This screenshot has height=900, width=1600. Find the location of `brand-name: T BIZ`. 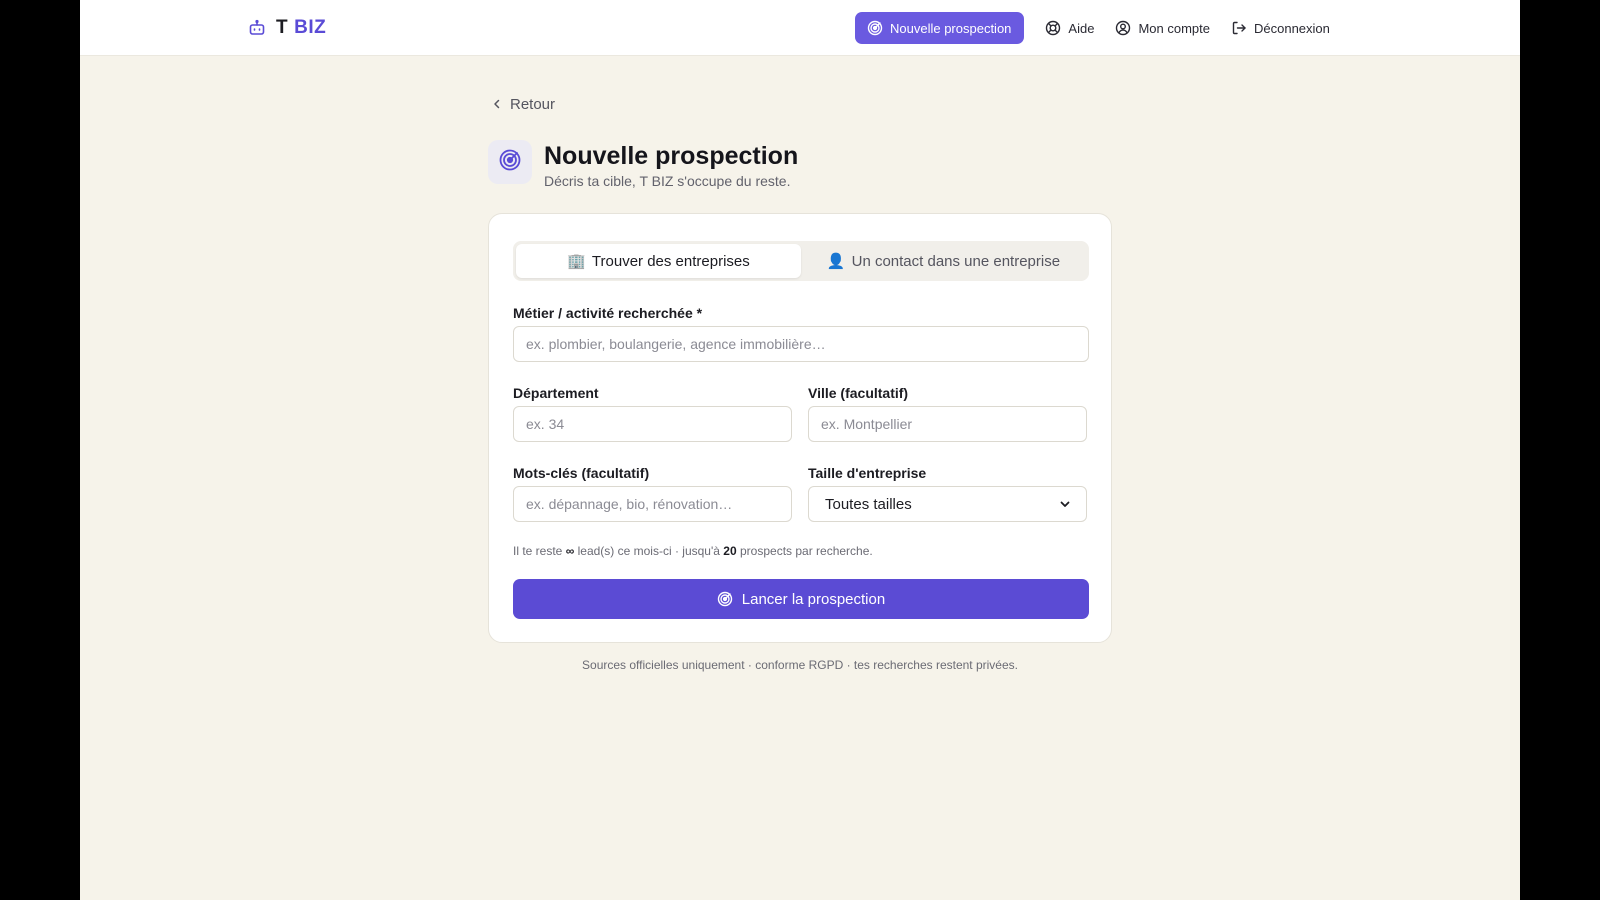

brand-name: T BIZ is located at coordinates (301, 28).